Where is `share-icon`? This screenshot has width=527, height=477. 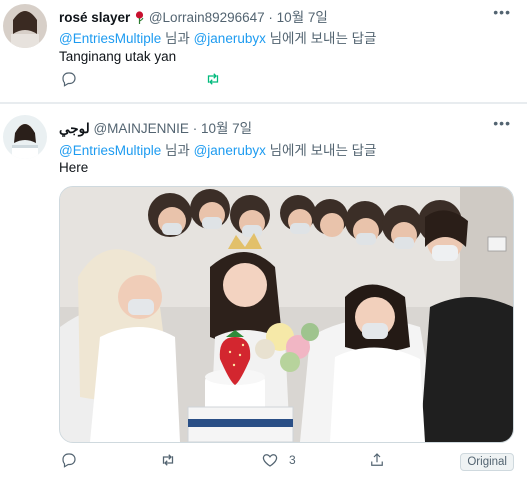
share-icon is located at coordinates (377, 459).